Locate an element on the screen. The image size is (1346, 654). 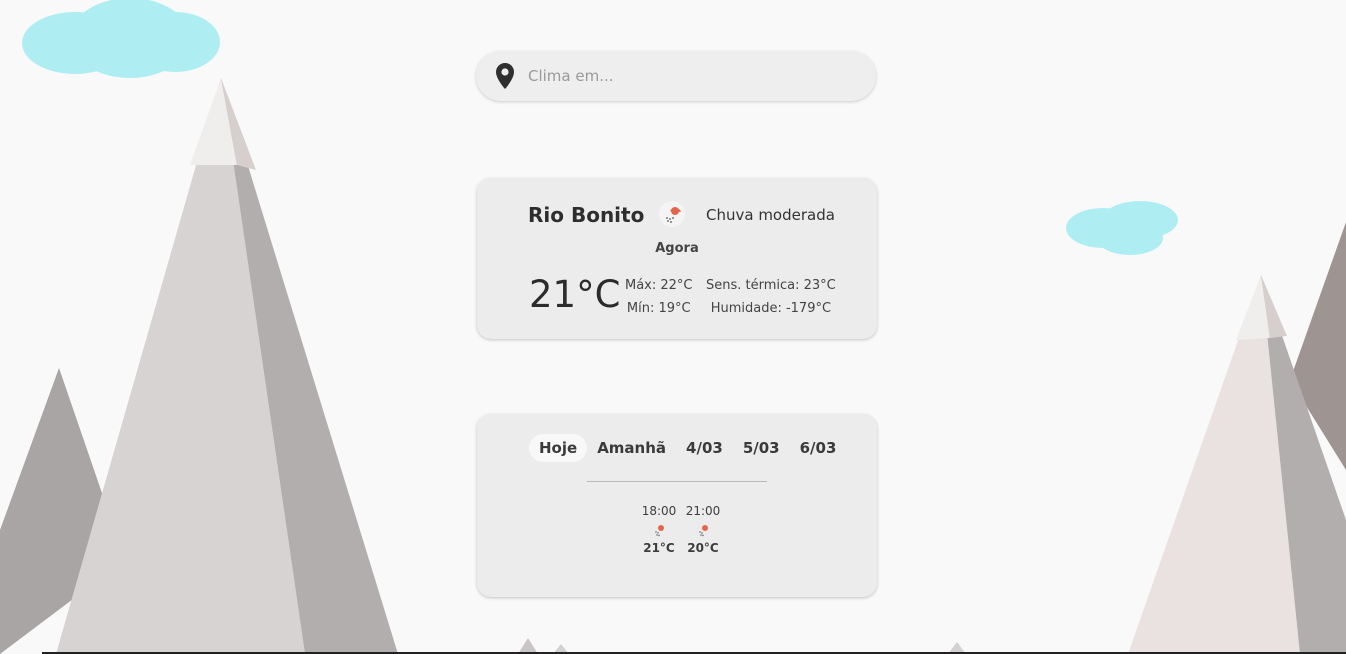
min-temperature: Mín: 19°C is located at coordinates (658, 308).